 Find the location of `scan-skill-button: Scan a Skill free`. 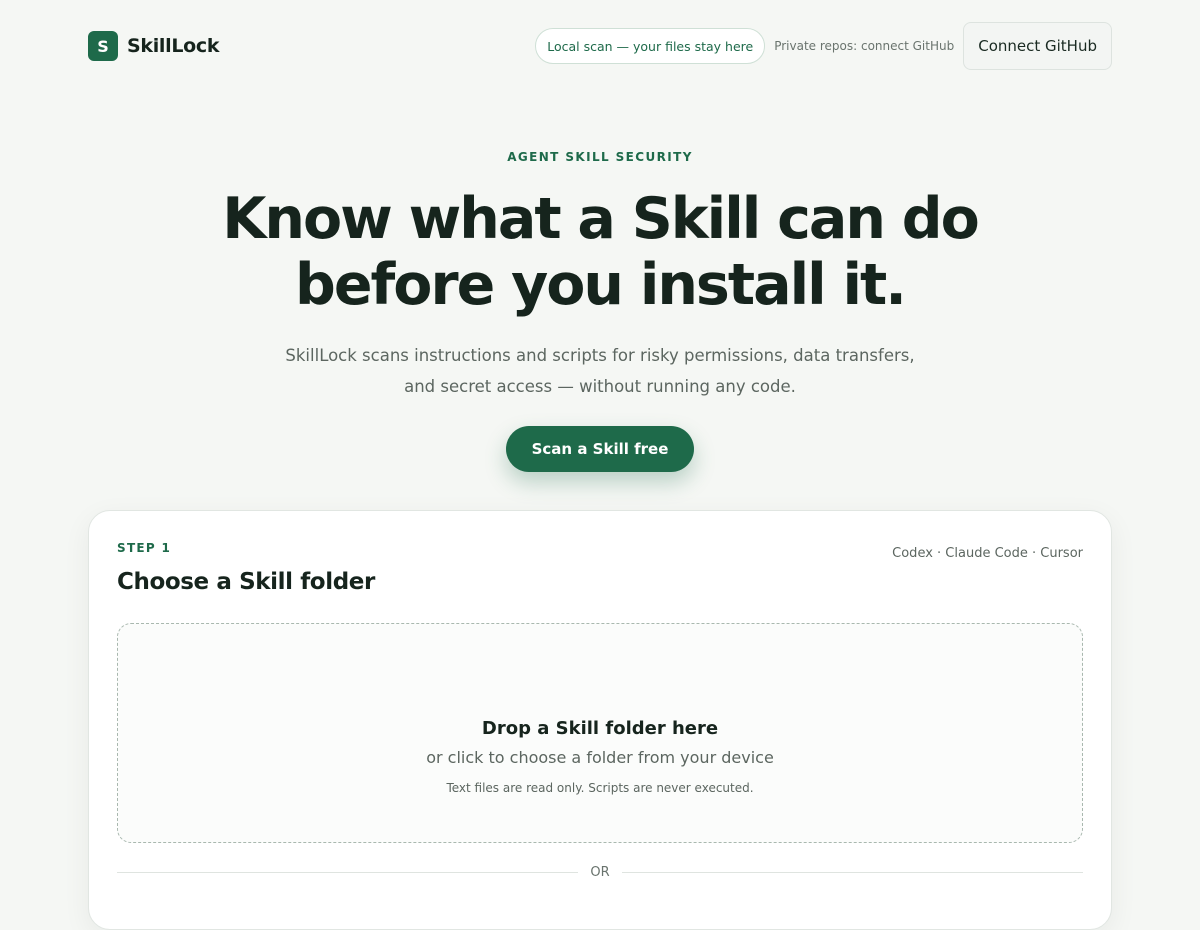

scan-skill-button: Scan a Skill free is located at coordinates (600, 449).